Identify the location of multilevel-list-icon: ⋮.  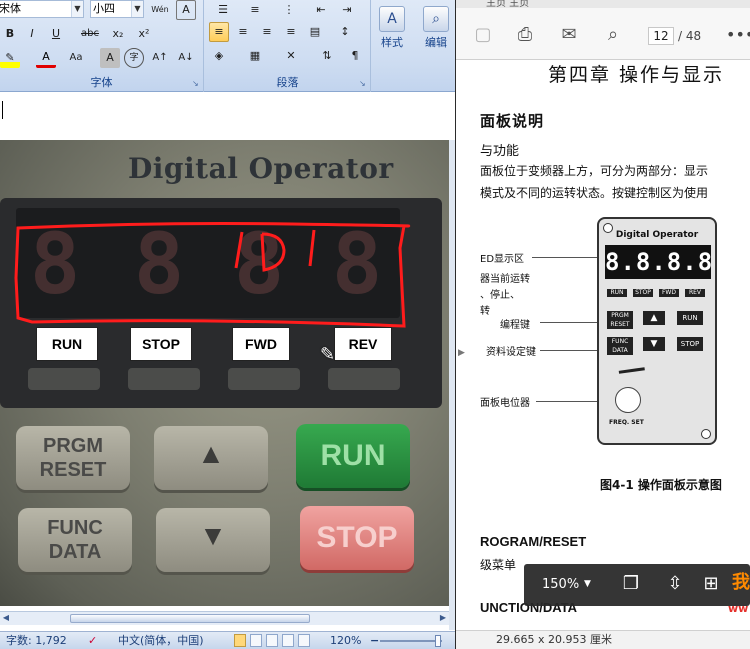
(289, 10).